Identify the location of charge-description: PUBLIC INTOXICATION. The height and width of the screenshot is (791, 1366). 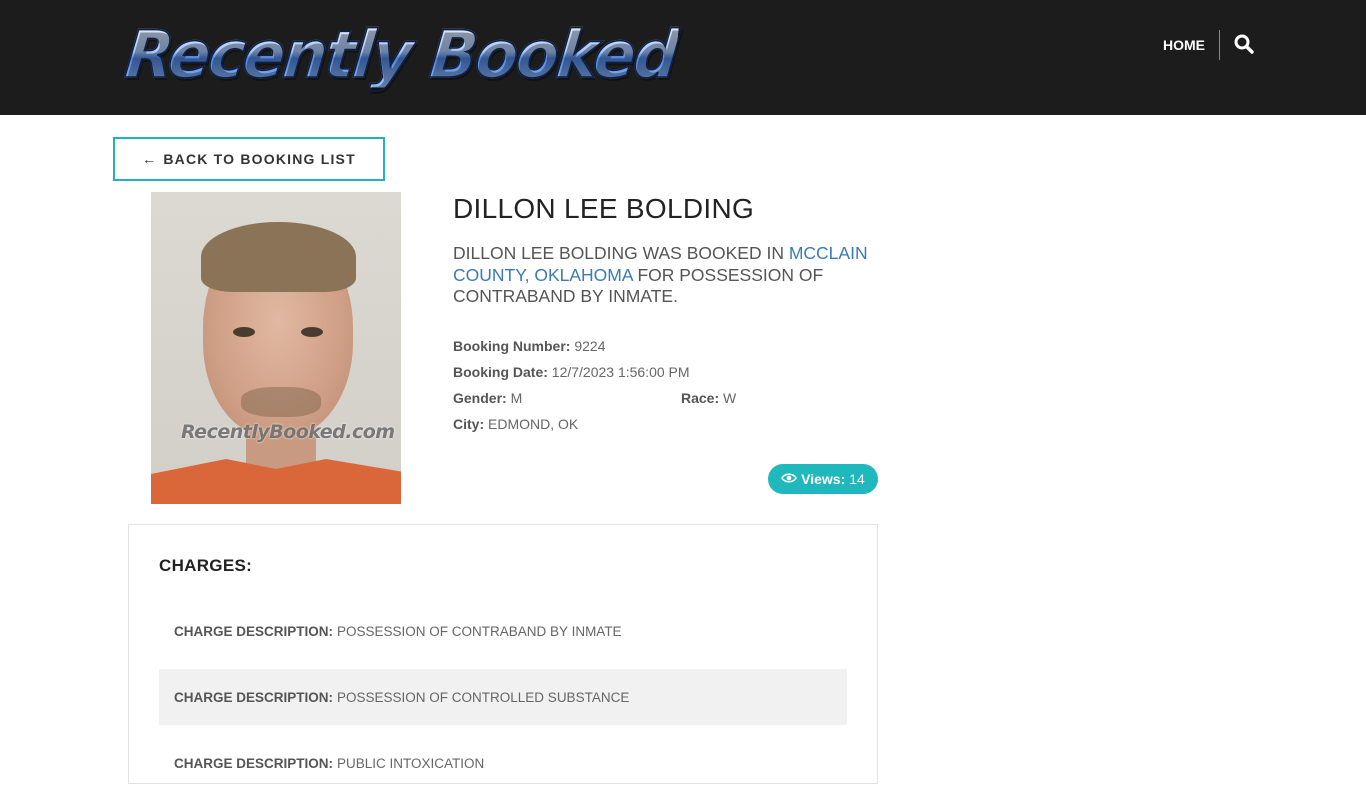
(411, 763).